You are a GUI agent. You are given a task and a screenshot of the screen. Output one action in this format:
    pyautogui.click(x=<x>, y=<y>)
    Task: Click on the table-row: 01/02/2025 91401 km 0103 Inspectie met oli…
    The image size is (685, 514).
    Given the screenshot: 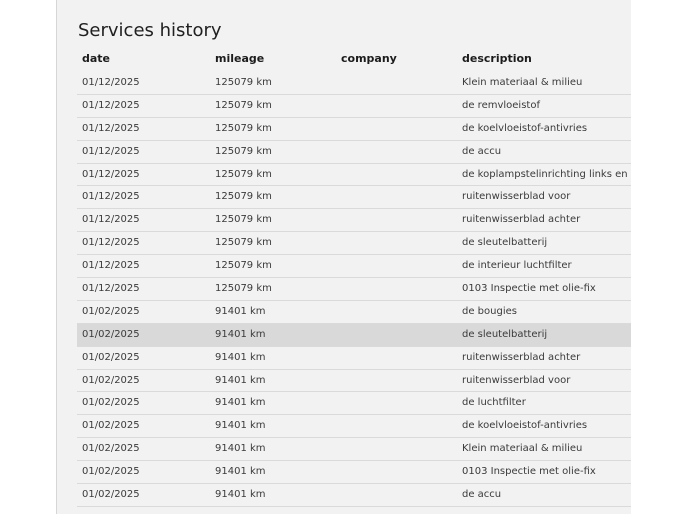 What is the action you would take?
    pyautogui.click(x=354, y=473)
    